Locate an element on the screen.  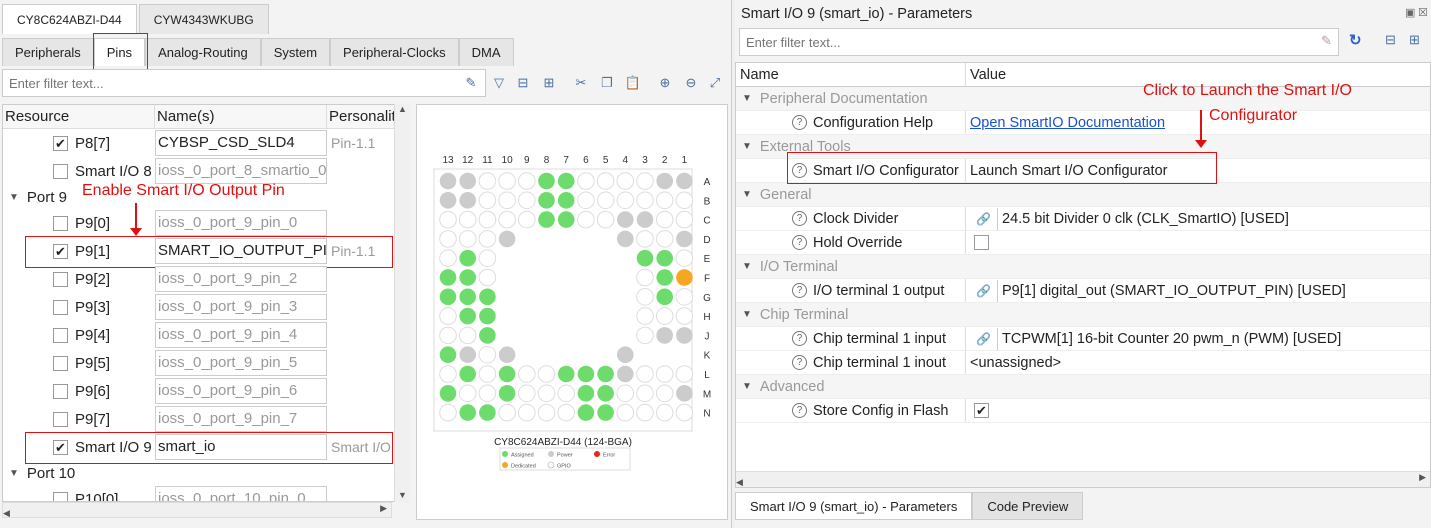
table-row: ✔ P8[7] CYBSP_CSD_SLD4 Pin-1.1 is located at coordinates (206, 143).